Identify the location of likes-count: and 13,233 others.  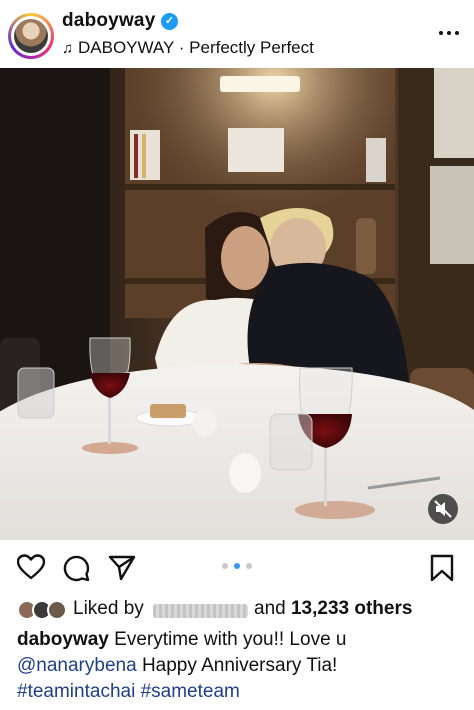
(333, 609).